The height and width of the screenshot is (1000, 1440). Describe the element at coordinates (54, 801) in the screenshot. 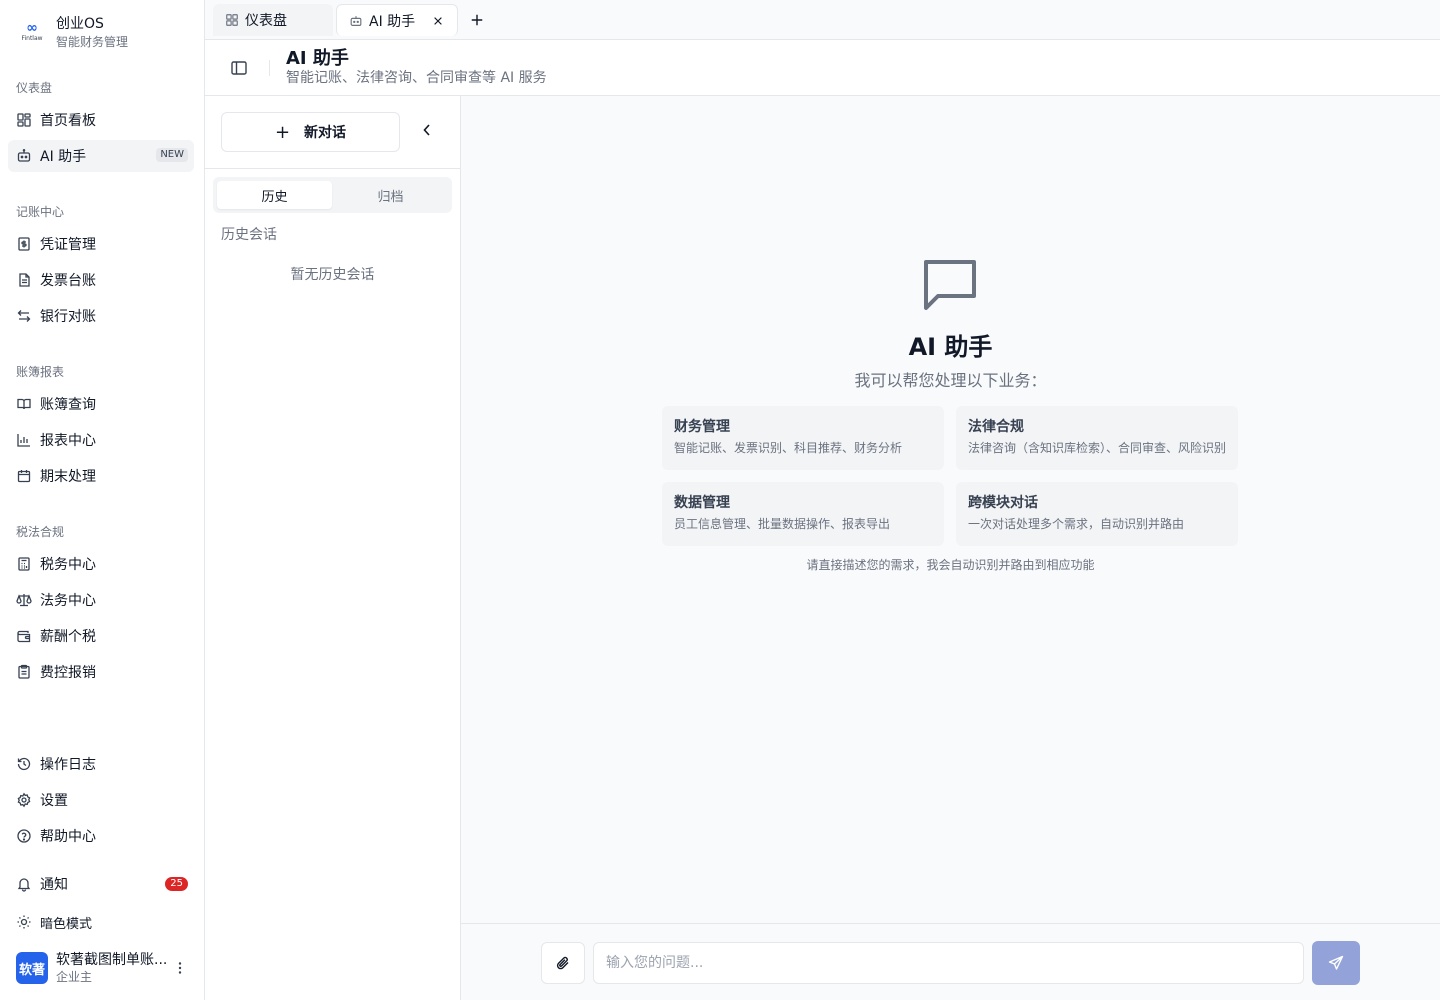

I see `sidebar-item-label: 设置` at that location.